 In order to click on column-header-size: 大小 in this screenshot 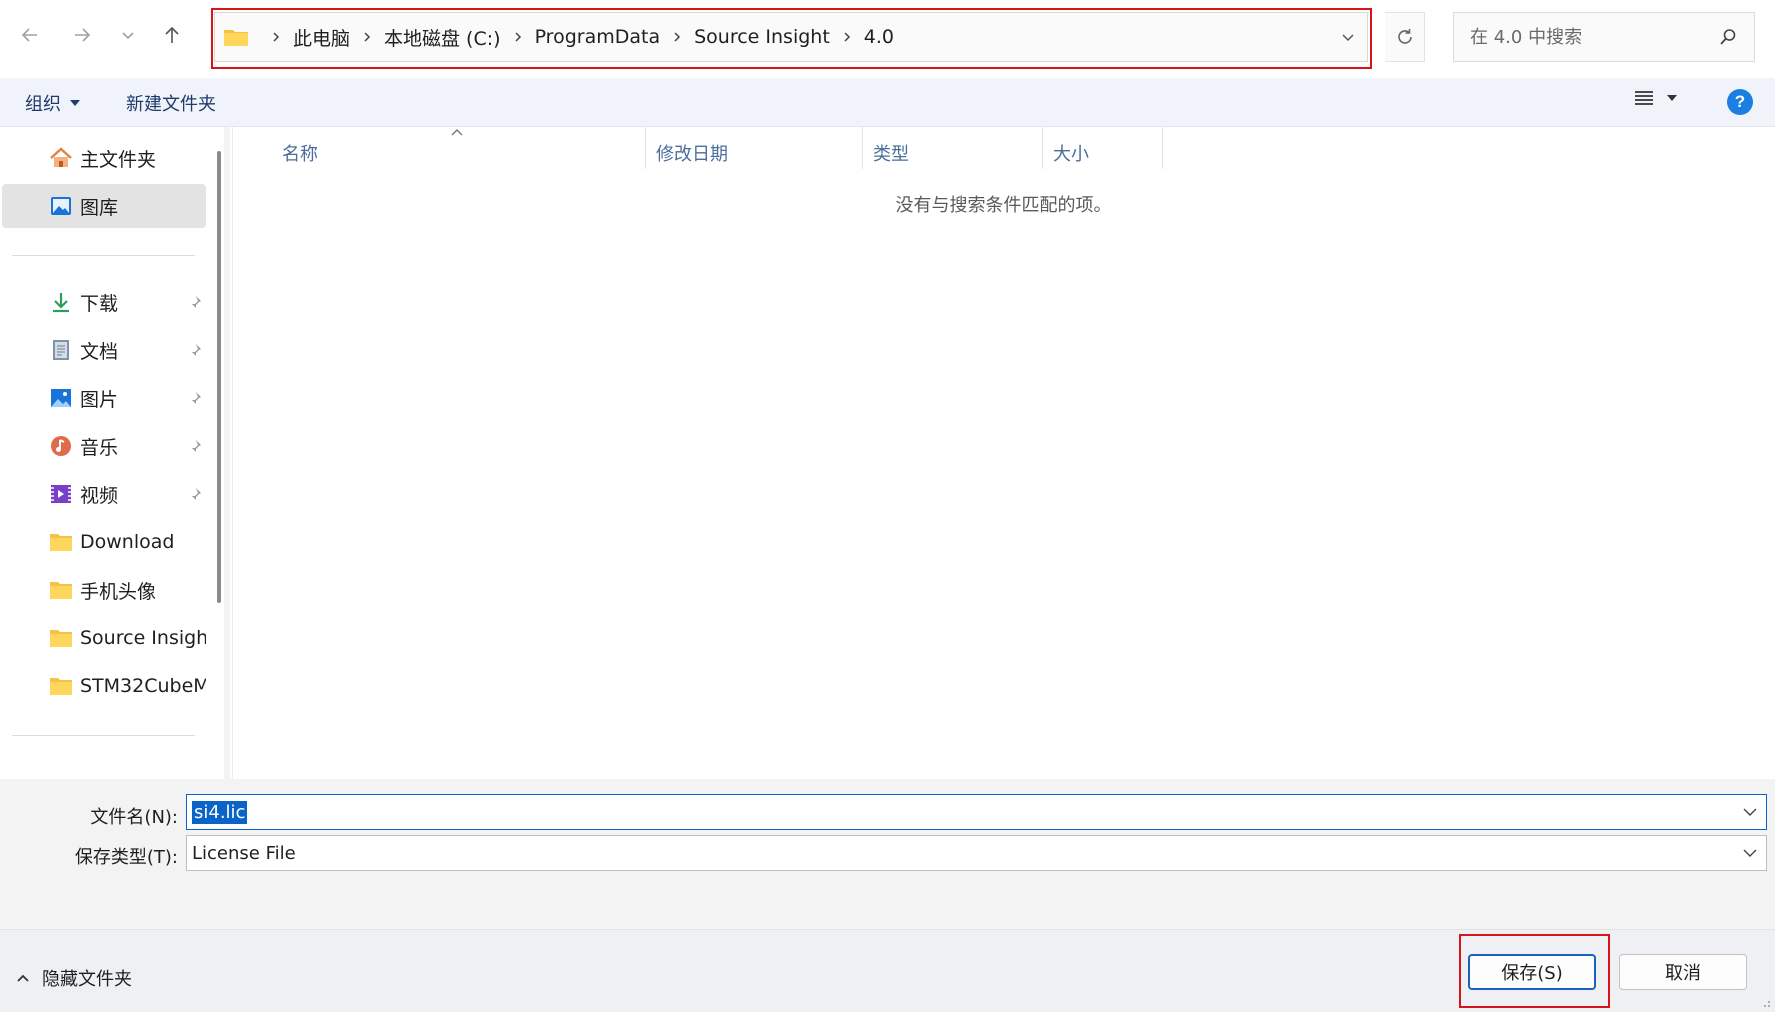, I will do `click(1103, 153)`.